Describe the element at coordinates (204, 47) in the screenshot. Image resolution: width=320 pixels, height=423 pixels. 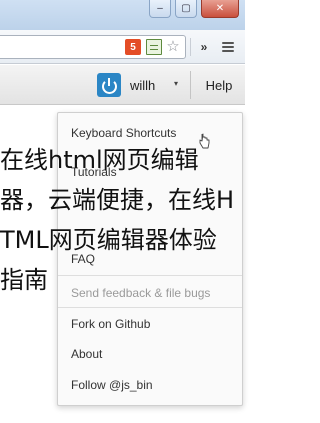
I see `more-icon: »` at that location.